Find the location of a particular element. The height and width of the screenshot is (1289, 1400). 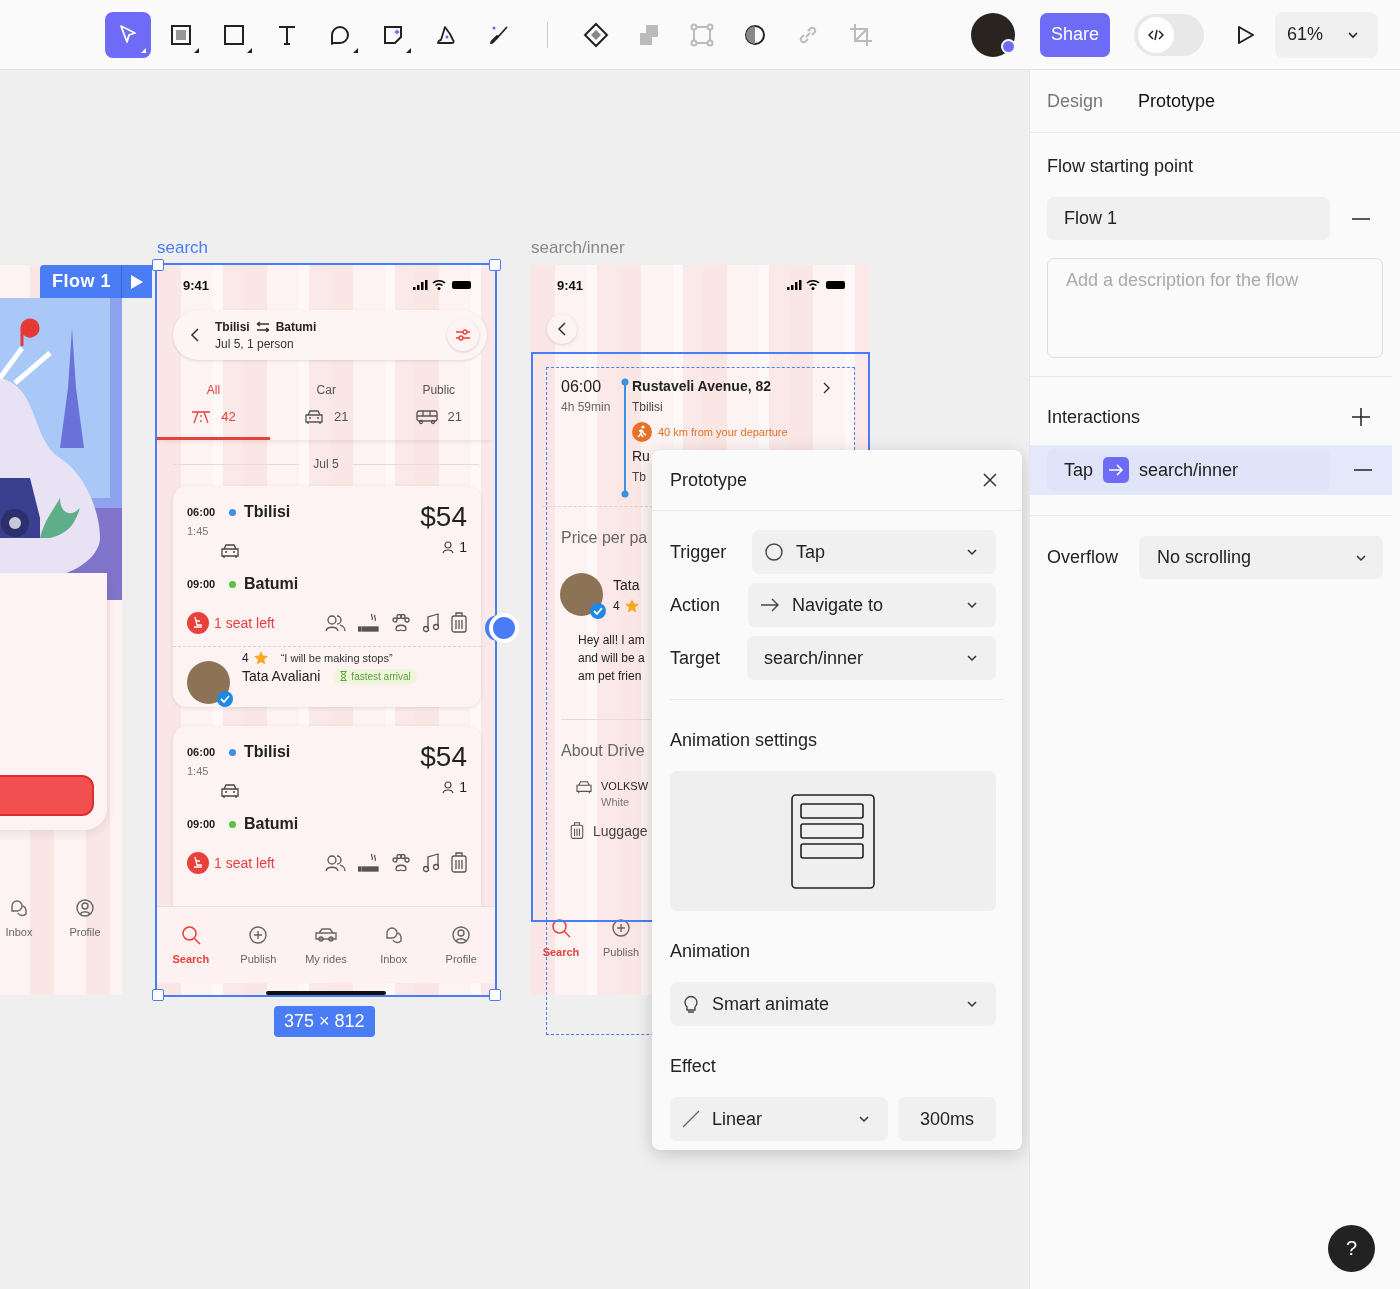

panel-tab: Design is located at coordinates (1075, 101).